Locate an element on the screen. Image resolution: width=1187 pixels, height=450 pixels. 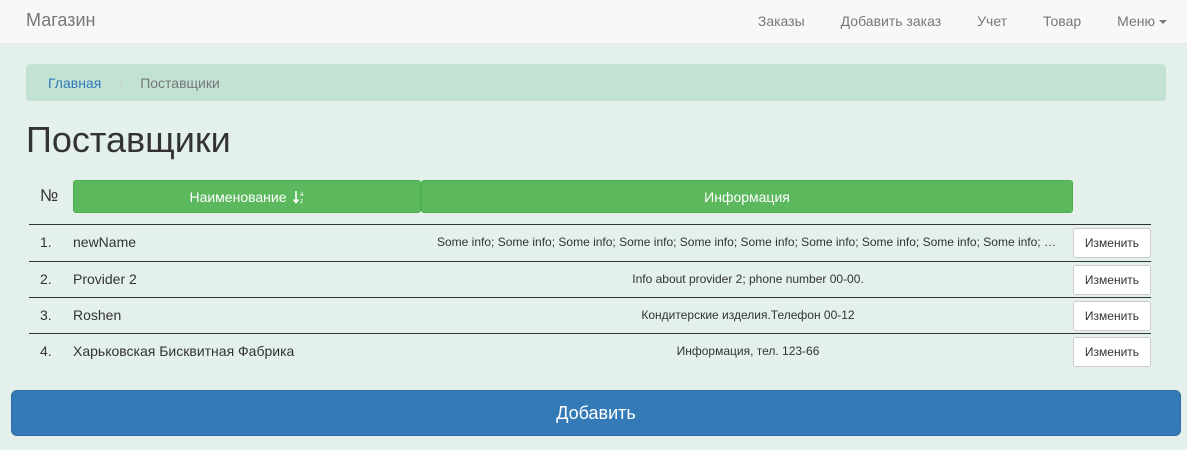
row-name: Харьковская Бисквитная Фабрика is located at coordinates (184, 351).